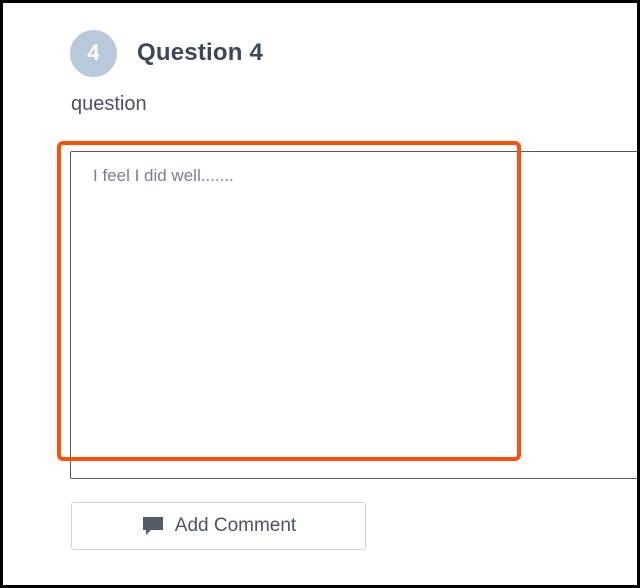 The height and width of the screenshot is (588, 640). What do you see at coordinates (235, 525) in the screenshot?
I see `add-comment-label: Add Comment` at bounding box center [235, 525].